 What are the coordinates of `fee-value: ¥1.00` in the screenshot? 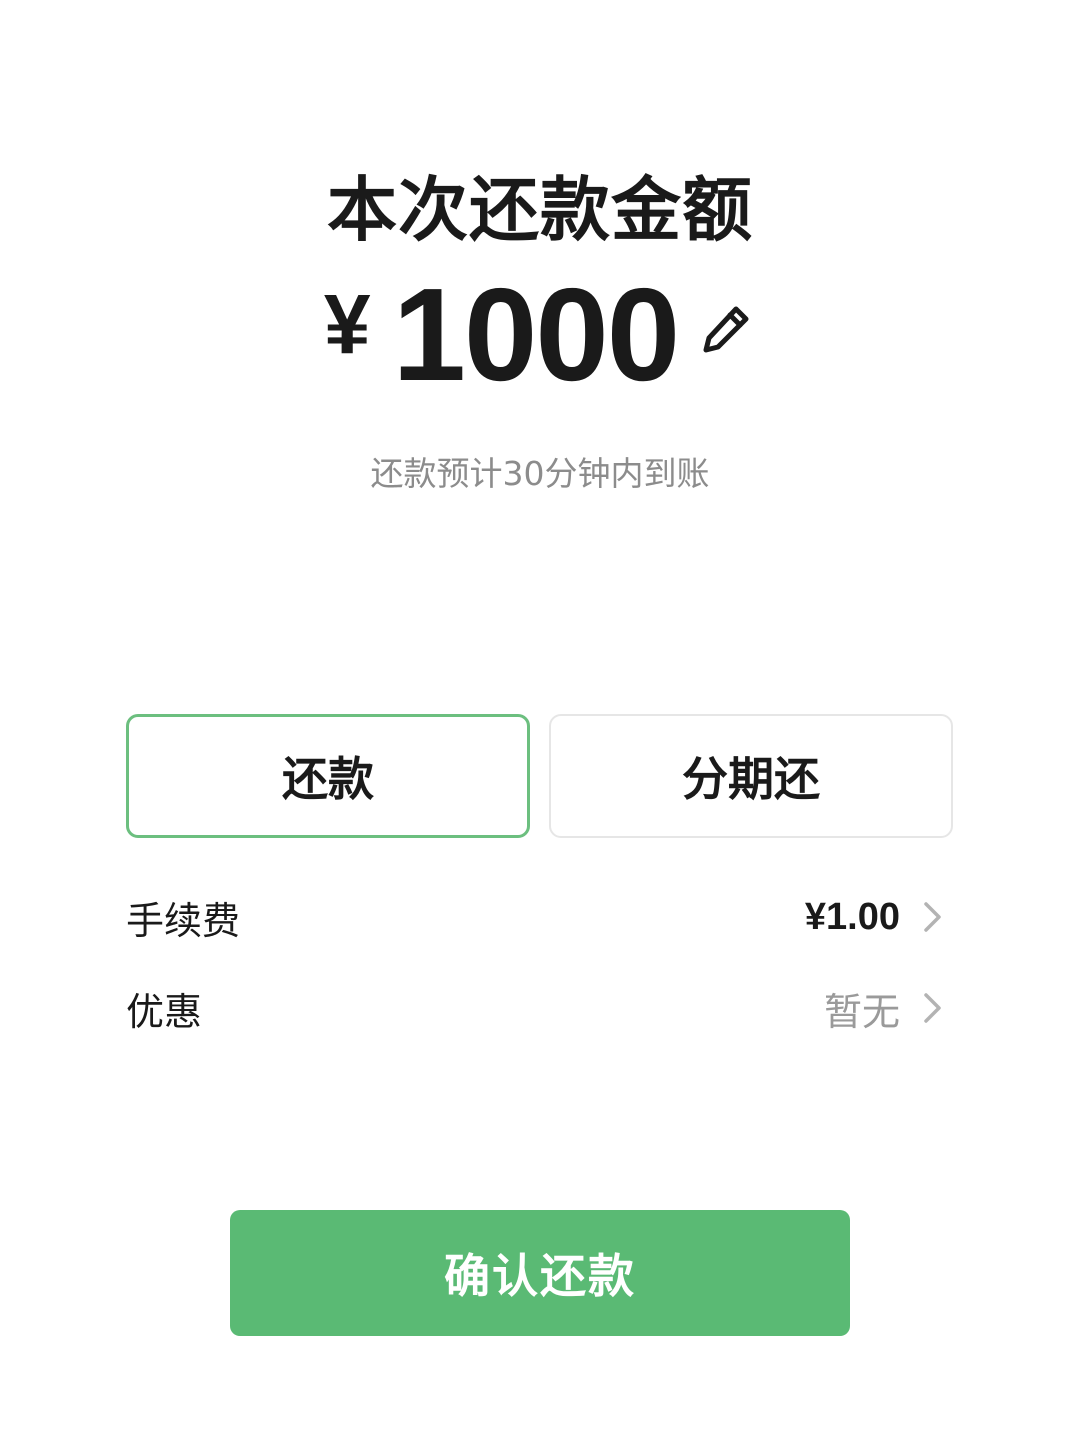 It's located at (852, 916).